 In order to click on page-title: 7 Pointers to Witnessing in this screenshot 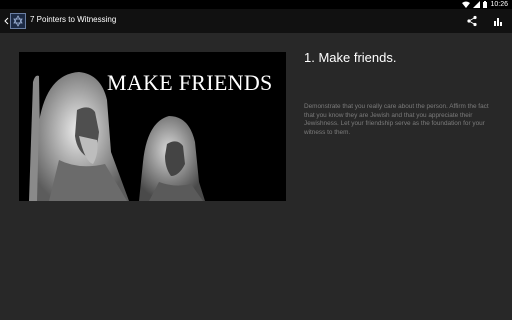, I will do `click(73, 19)`.